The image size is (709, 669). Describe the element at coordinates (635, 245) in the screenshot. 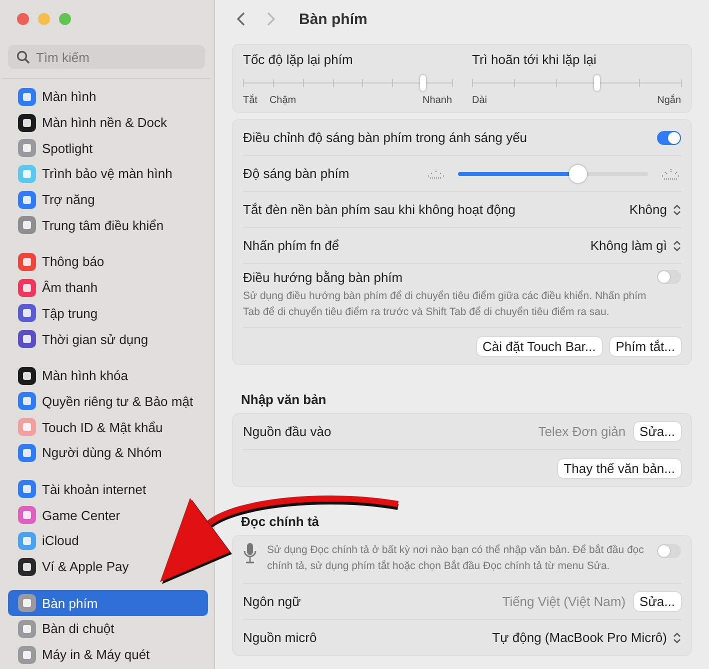

I see `popup-button: Không làm gì` at that location.